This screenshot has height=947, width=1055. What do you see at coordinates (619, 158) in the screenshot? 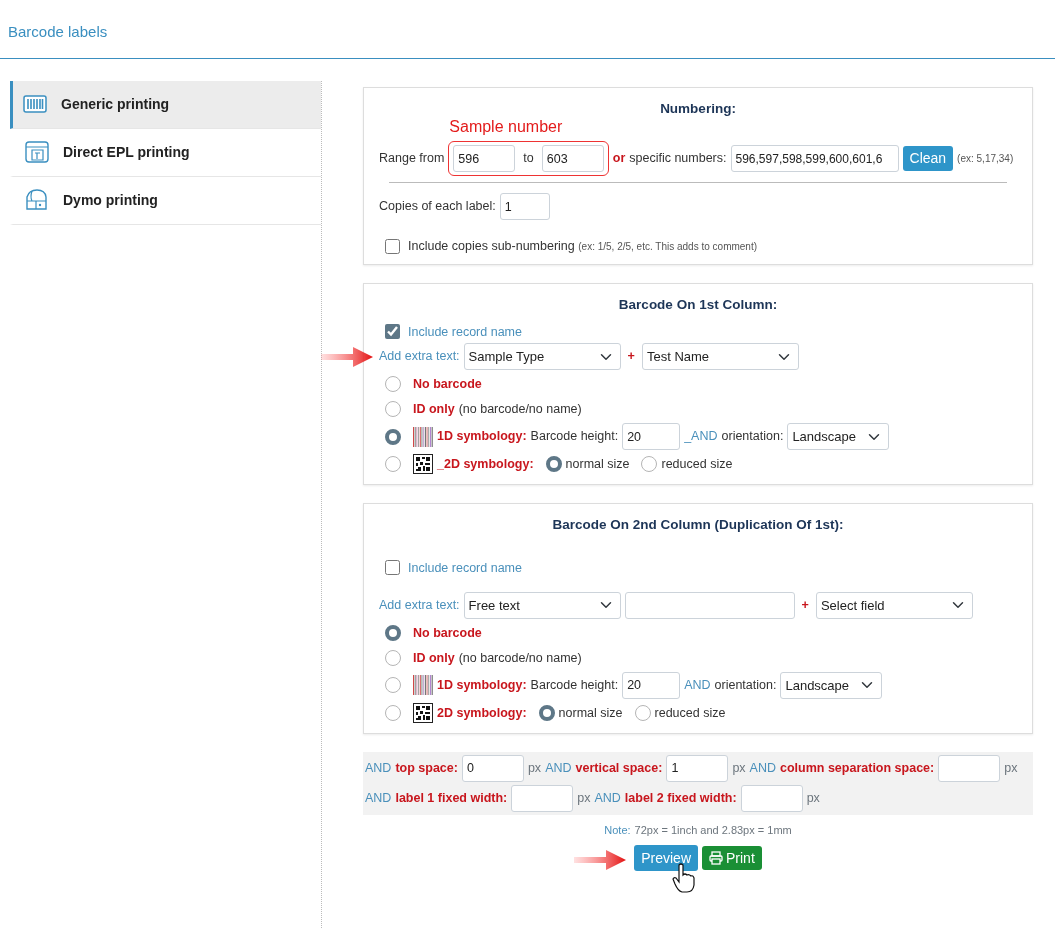
I see `or-label: or` at bounding box center [619, 158].